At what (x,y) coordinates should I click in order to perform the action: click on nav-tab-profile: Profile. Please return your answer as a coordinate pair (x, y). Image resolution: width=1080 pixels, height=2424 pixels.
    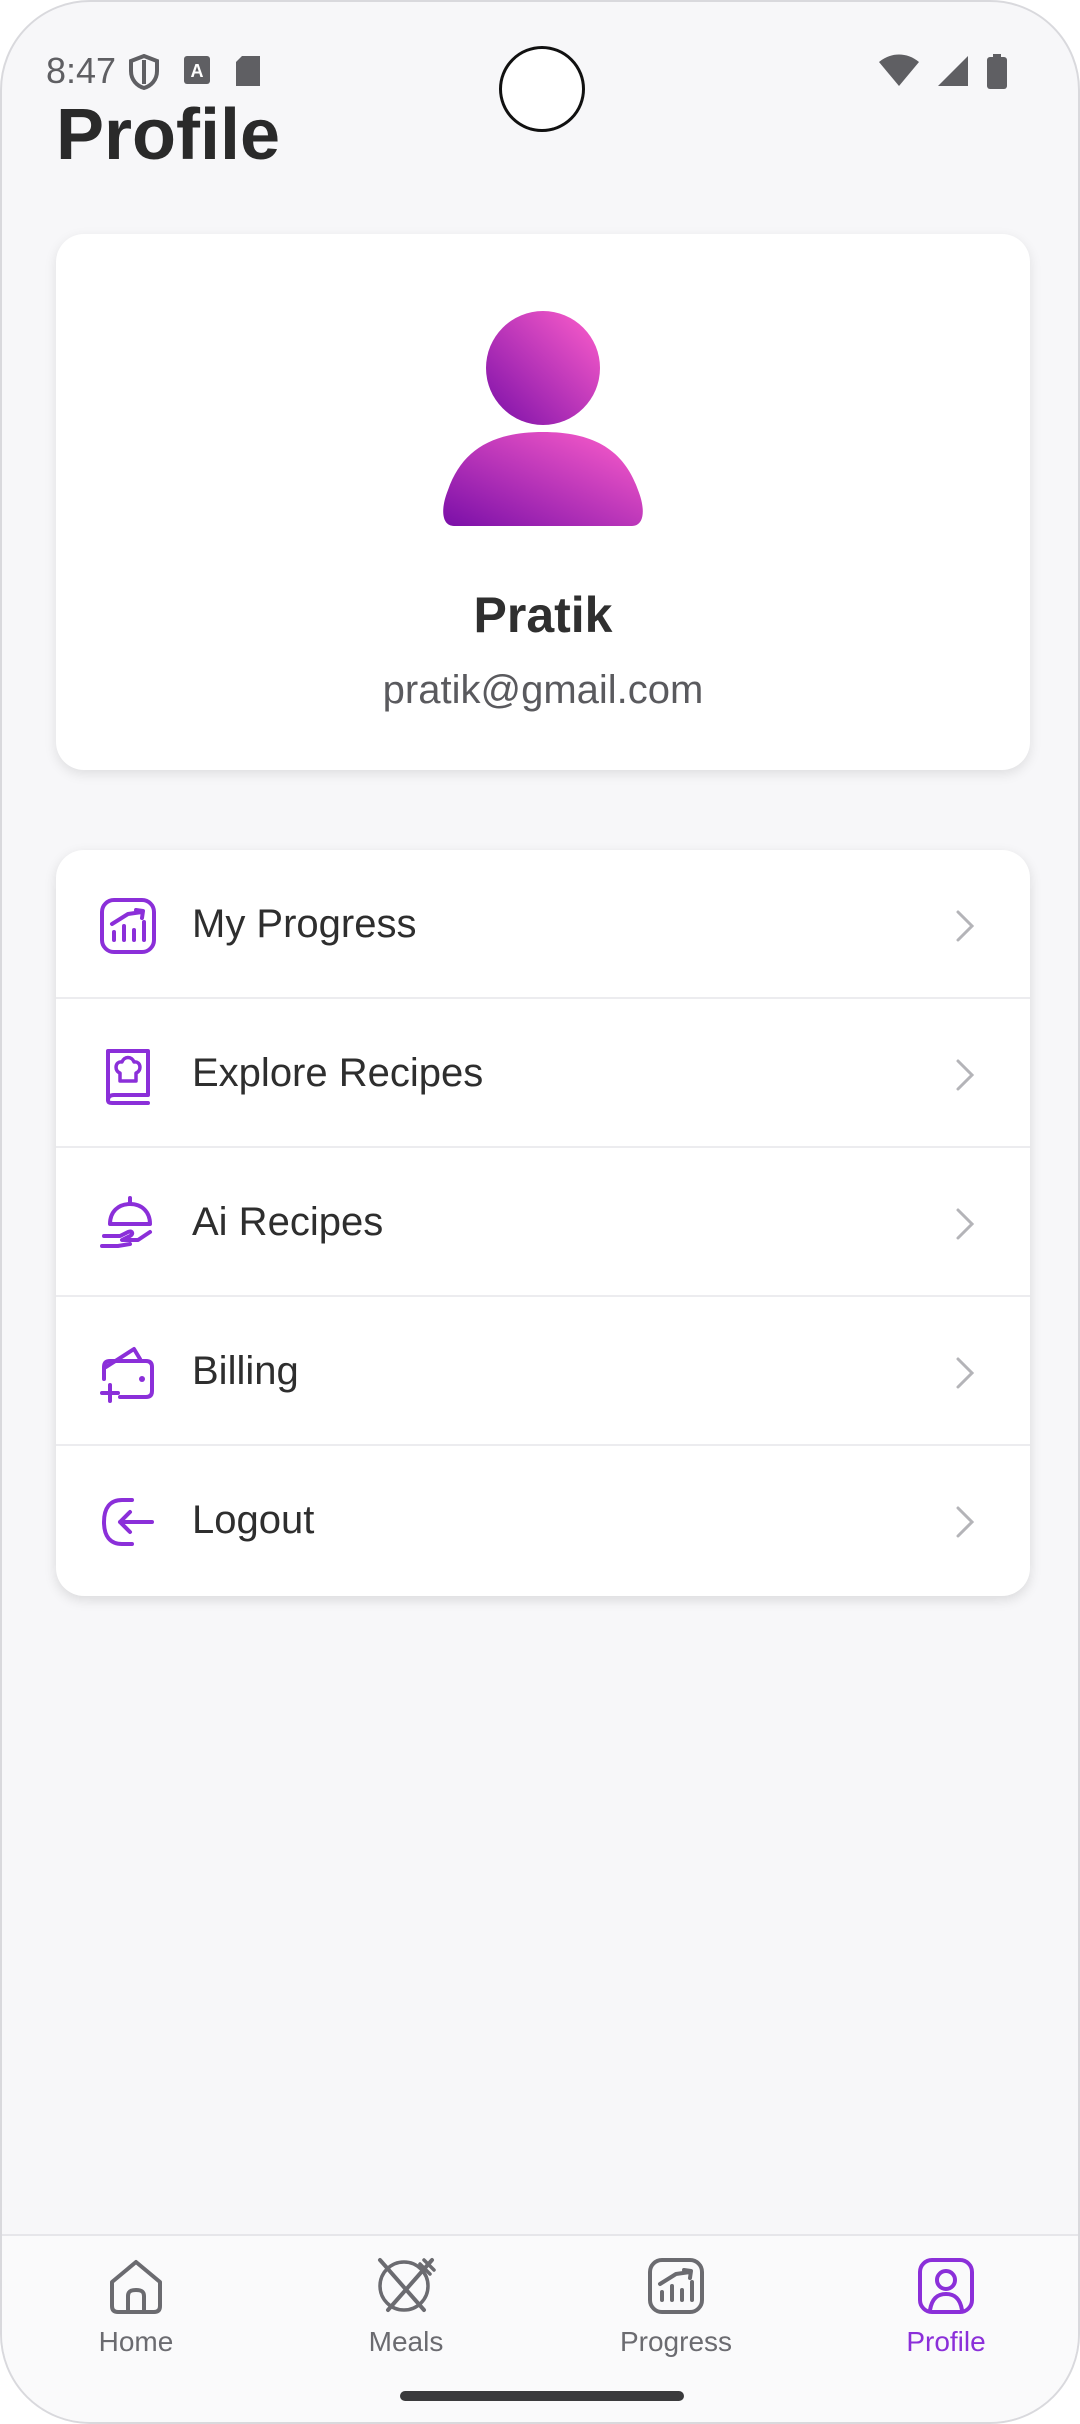
    Looking at the image, I should click on (946, 2307).